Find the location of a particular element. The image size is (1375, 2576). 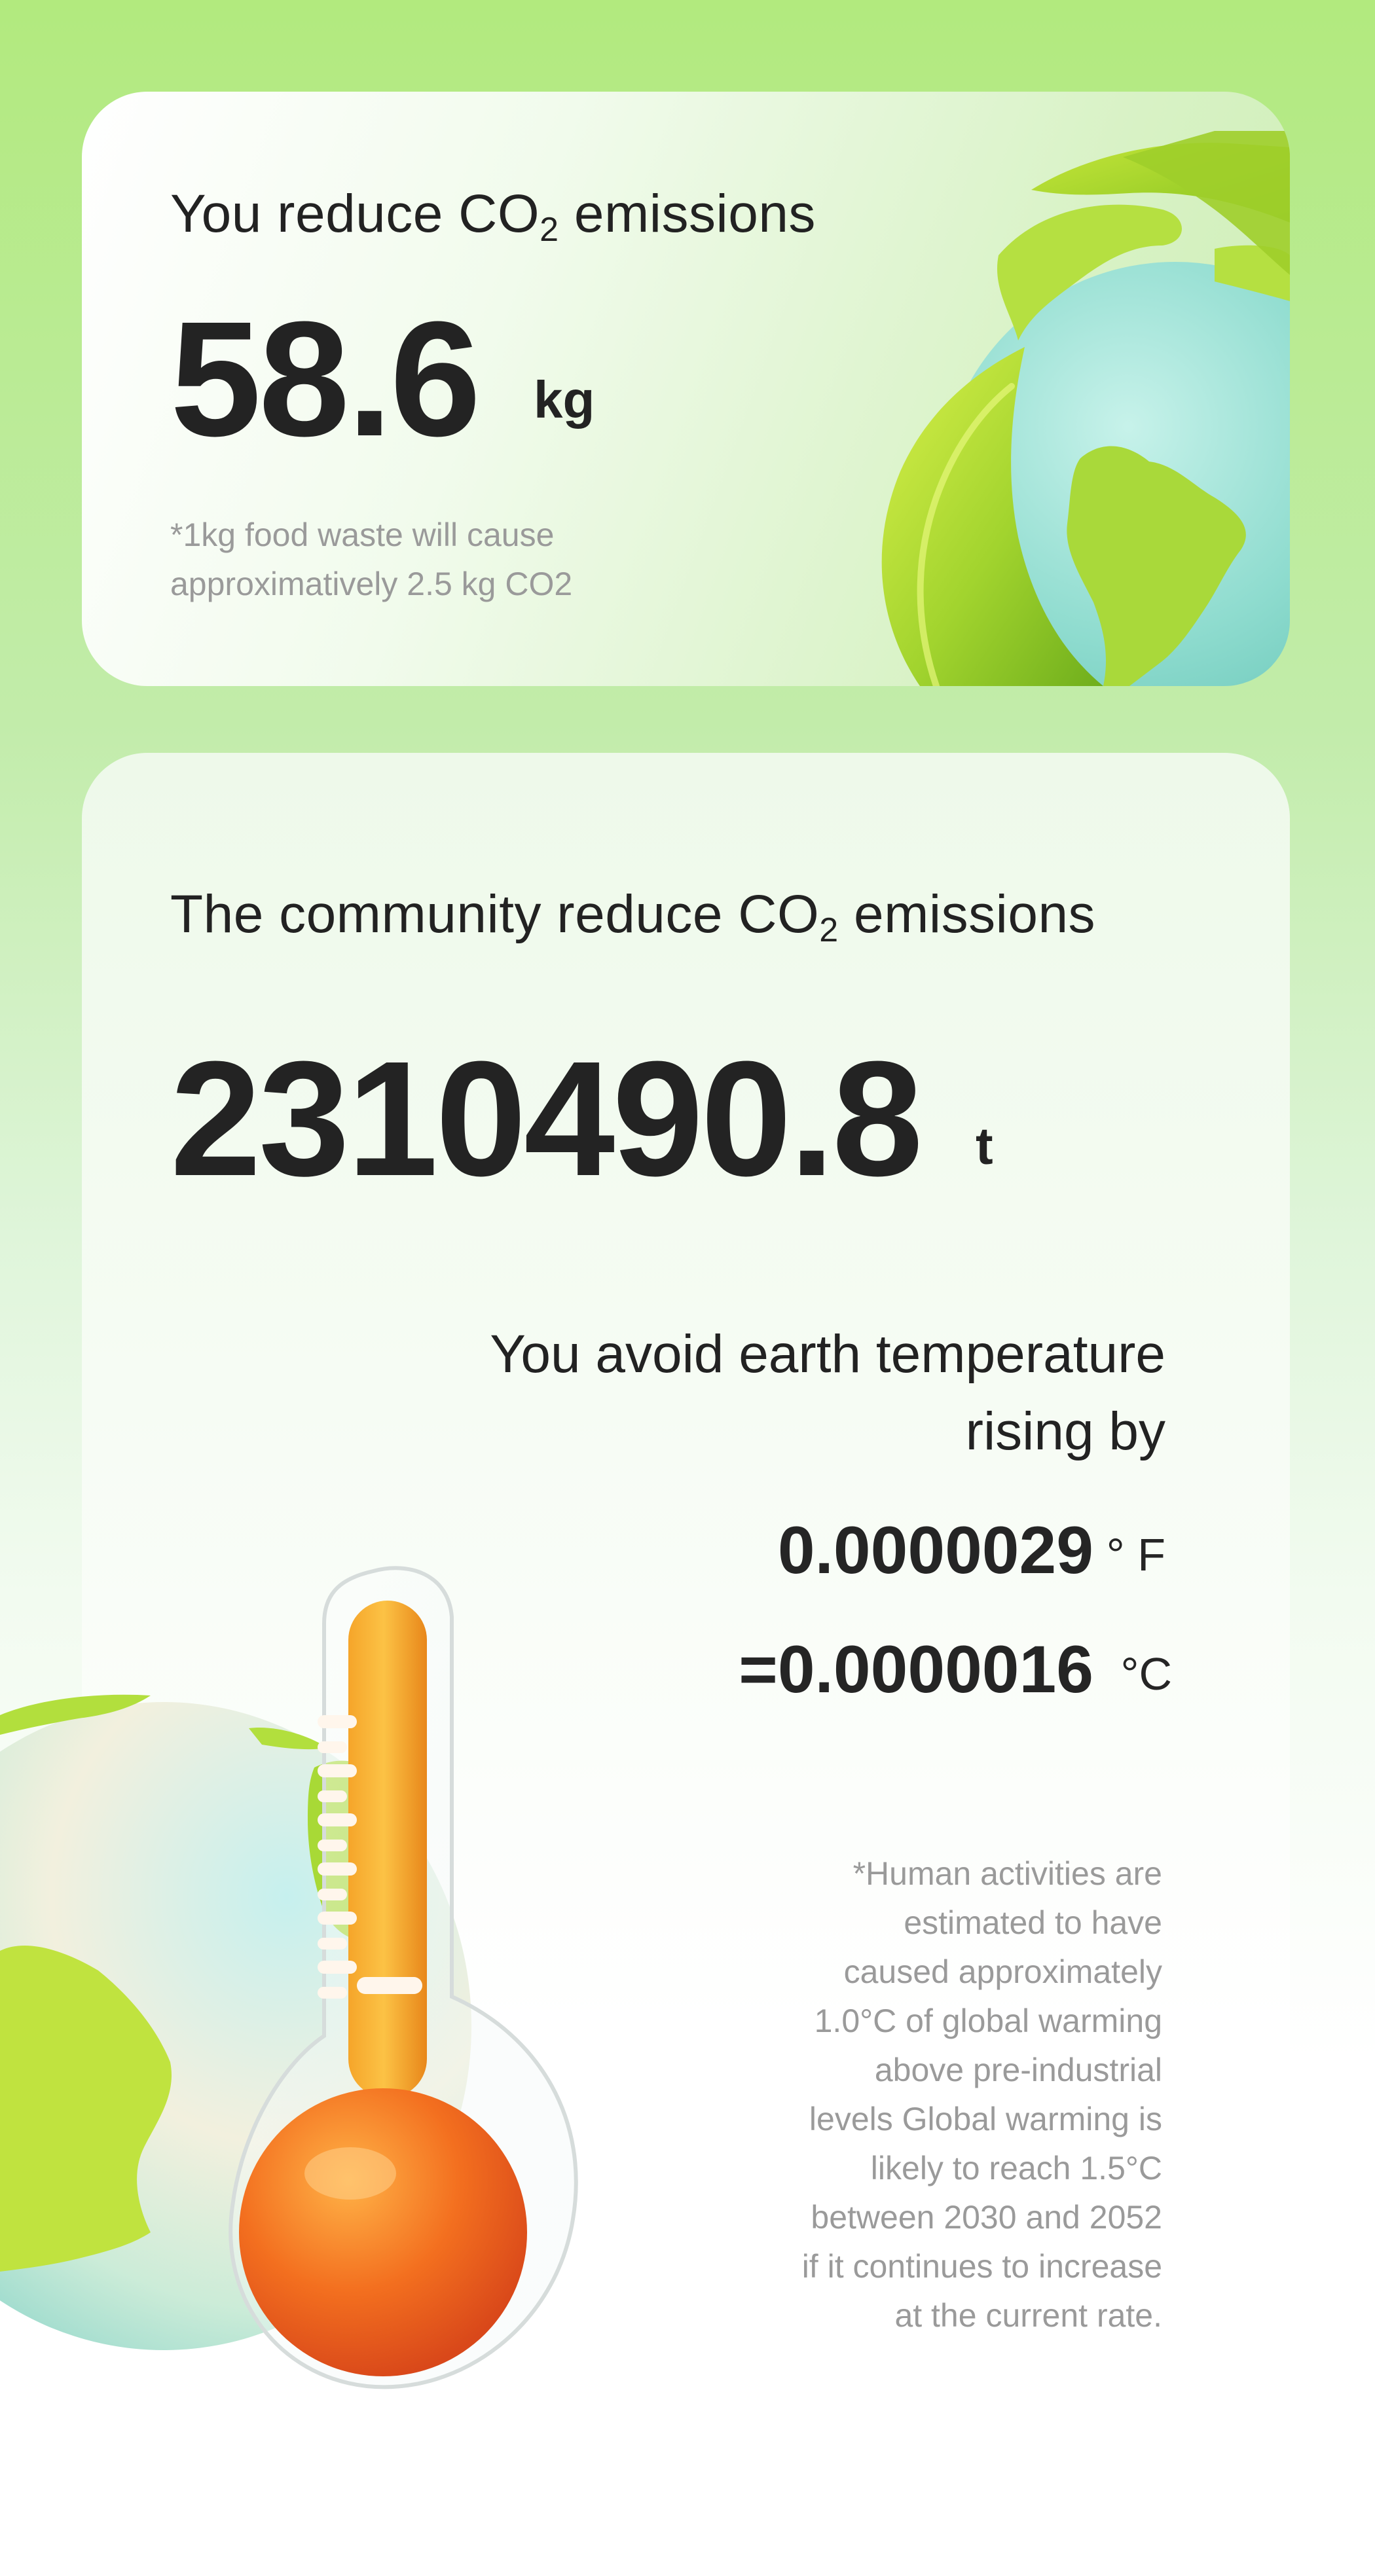

community-heading: The community reduce CO2 emissions is located at coordinates (633, 915).